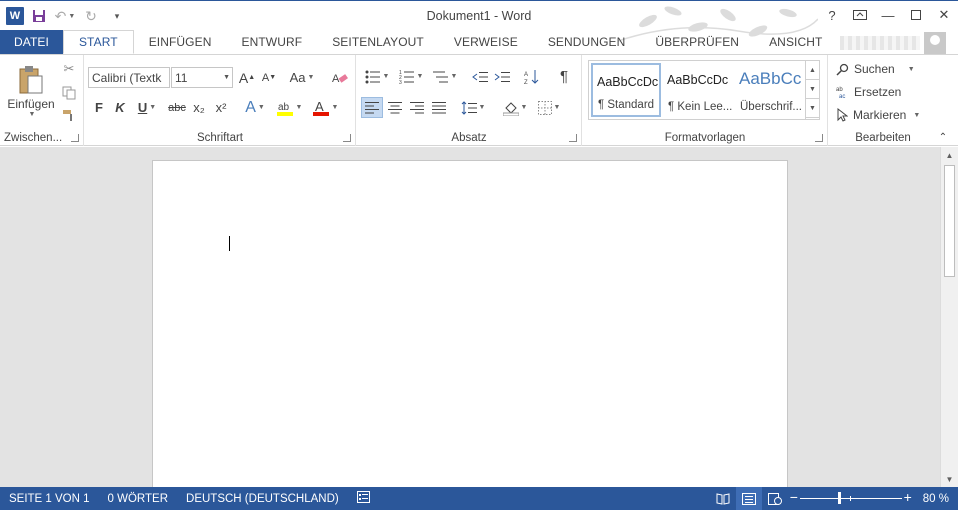 This screenshot has width=958, height=510. Describe the element at coordinates (486, 42) in the screenshot. I see `tab-verweise: VERWEISE` at that location.